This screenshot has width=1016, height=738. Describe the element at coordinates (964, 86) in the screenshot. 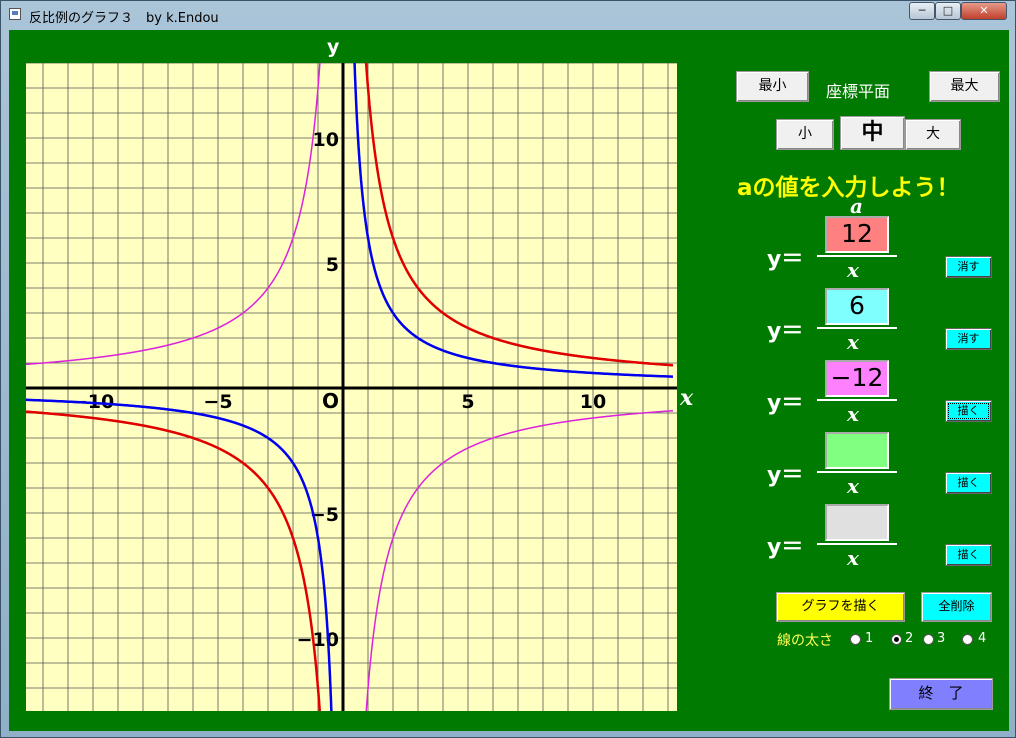

I see `max-plane-button: 最大` at that location.